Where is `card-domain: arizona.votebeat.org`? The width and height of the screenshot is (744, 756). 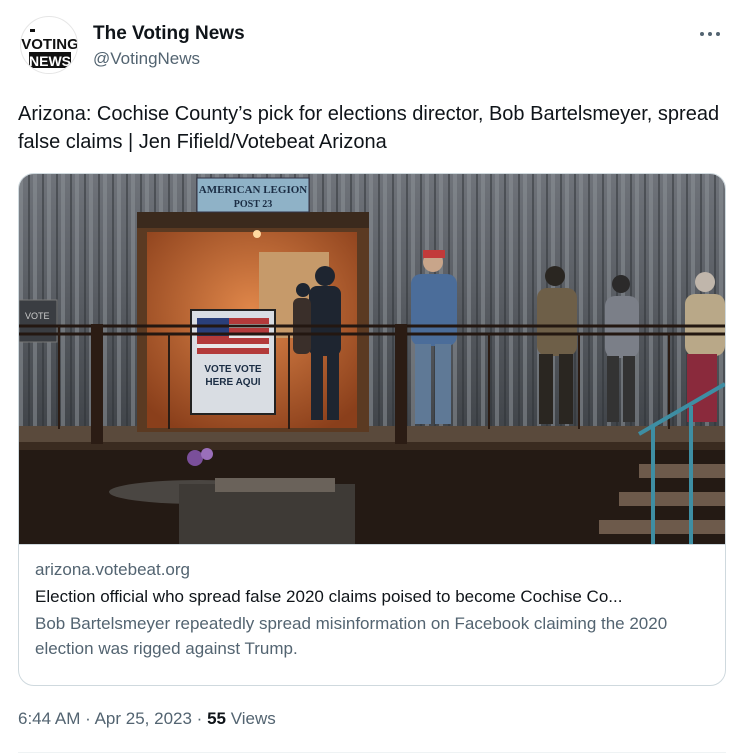 card-domain: arizona.votebeat.org is located at coordinates (372, 570).